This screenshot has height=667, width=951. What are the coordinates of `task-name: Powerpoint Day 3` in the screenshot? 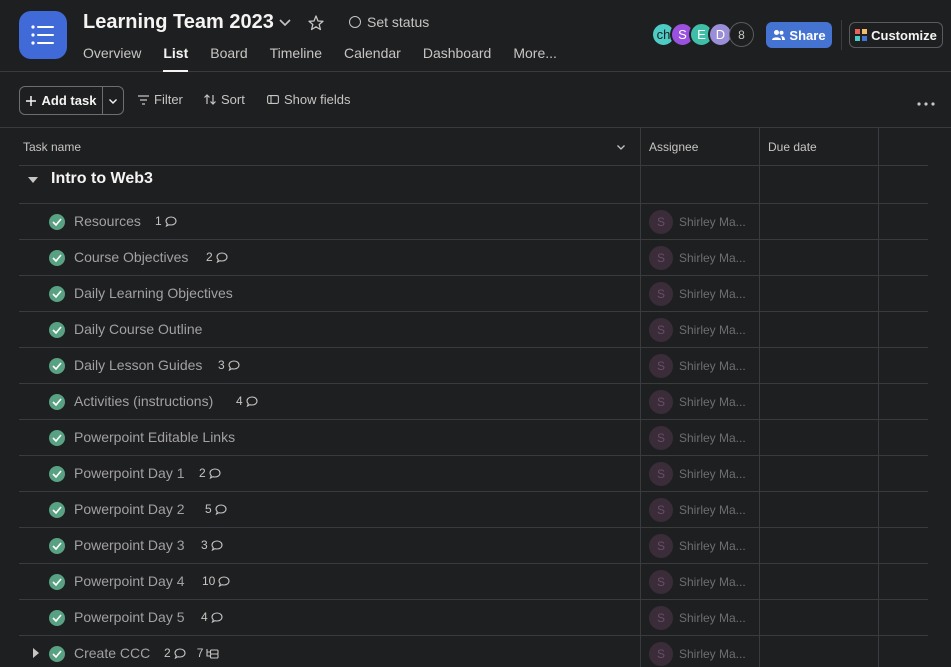 It's located at (129, 545).